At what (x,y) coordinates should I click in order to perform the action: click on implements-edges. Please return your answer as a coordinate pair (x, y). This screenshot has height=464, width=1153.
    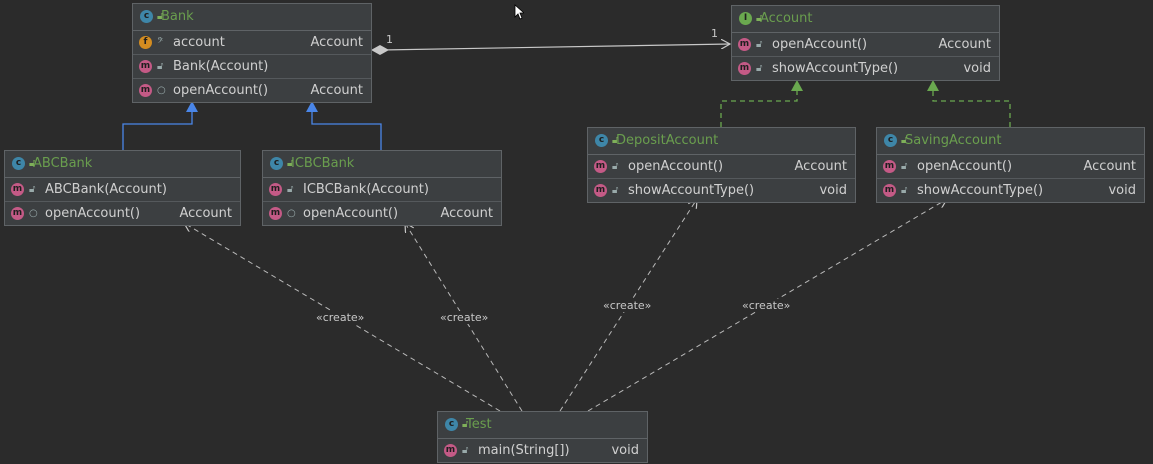
    Looking at the image, I should click on (865, 103).